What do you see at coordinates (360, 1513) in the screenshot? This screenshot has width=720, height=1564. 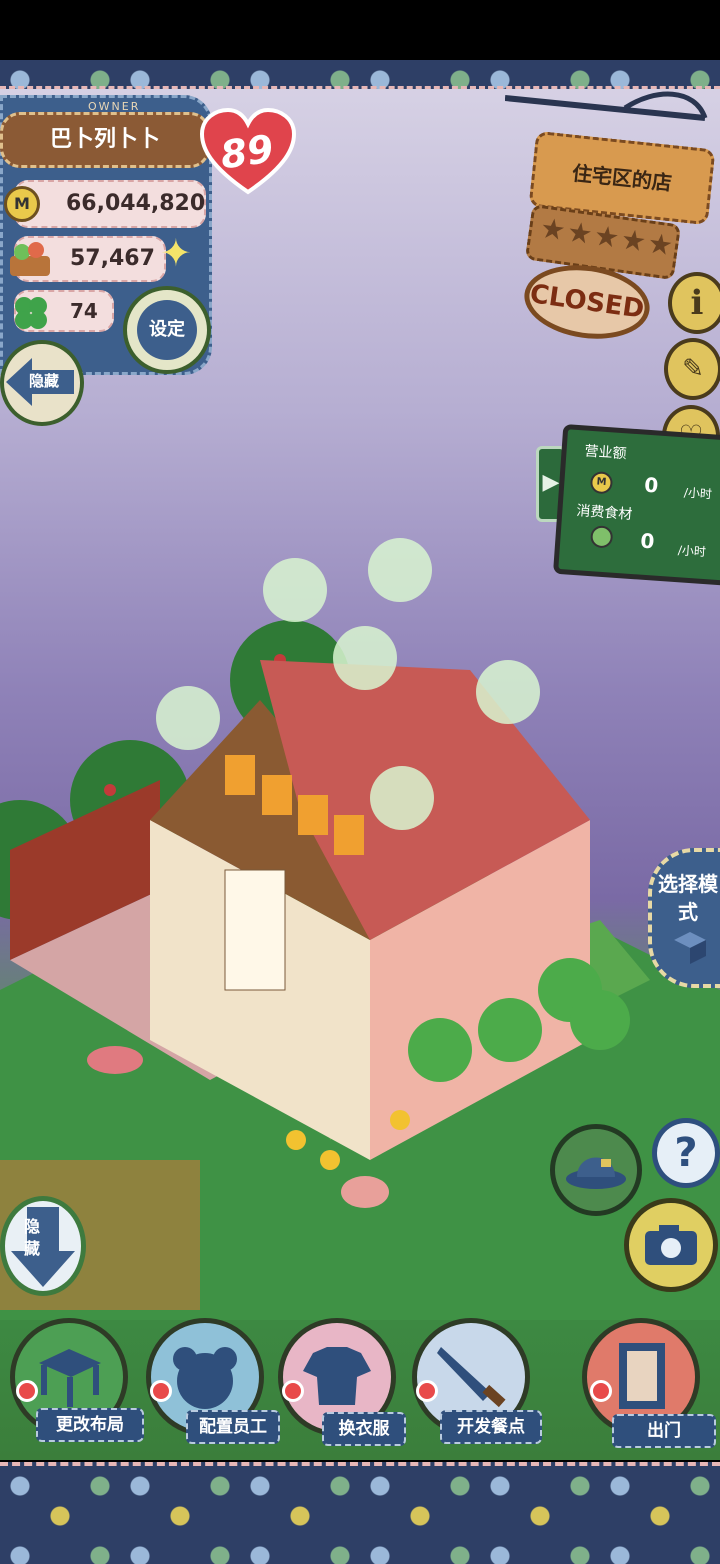 I see `bottom-star-border` at bounding box center [360, 1513].